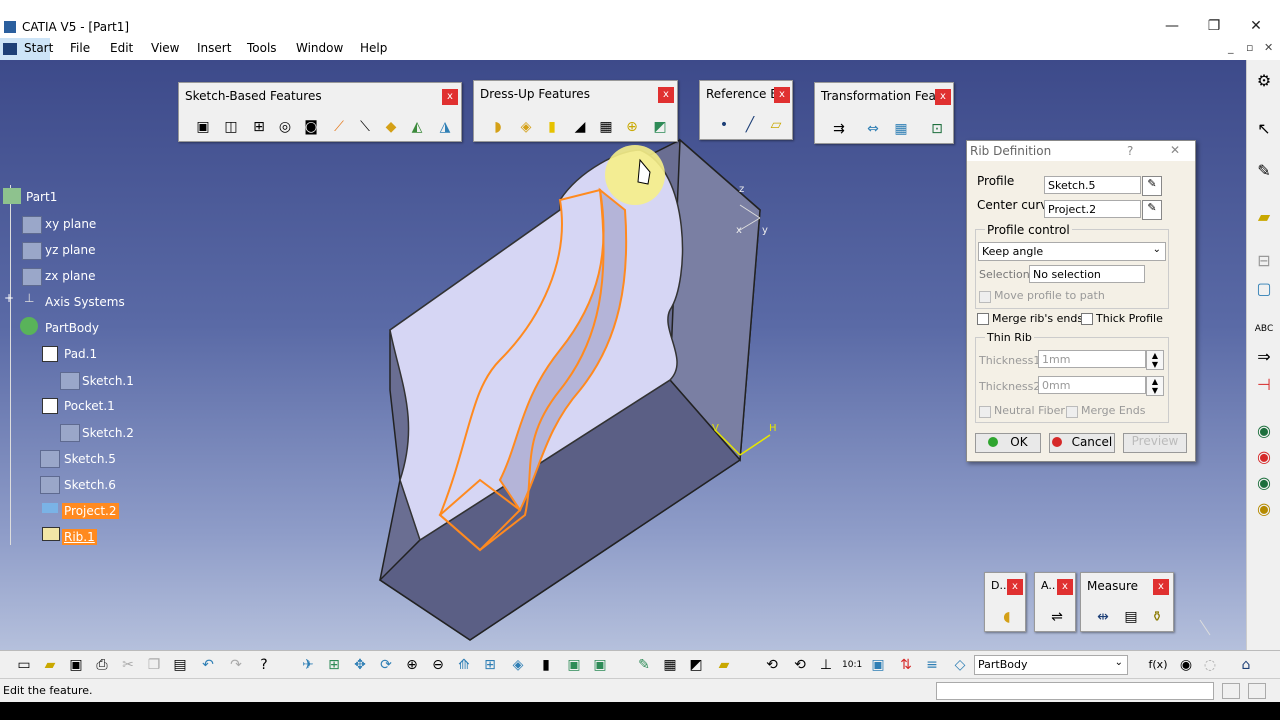 The image size is (1280, 720). What do you see at coordinates (776, 125) in the screenshot?
I see `plane-tool-icon: ▱` at bounding box center [776, 125].